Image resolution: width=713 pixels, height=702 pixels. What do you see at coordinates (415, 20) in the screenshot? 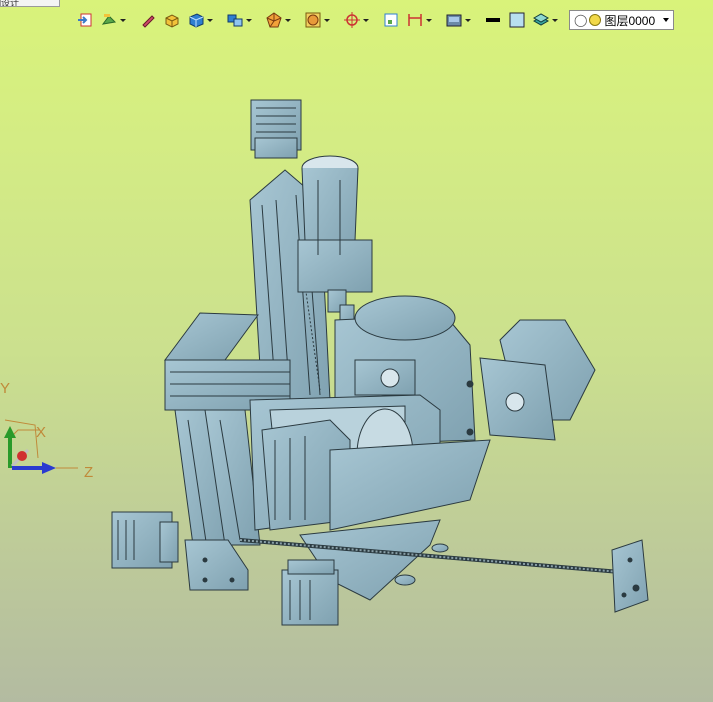
I see `dimension-icon` at bounding box center [415, 20].